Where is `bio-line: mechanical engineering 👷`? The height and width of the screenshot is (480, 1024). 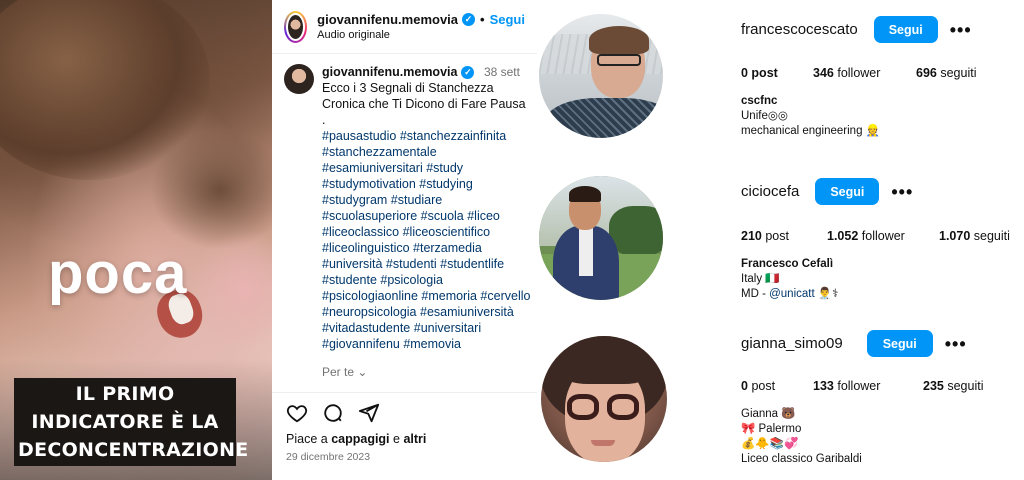
bio-line: mechanical engineering 👷 is located at coordinates (810, 131).